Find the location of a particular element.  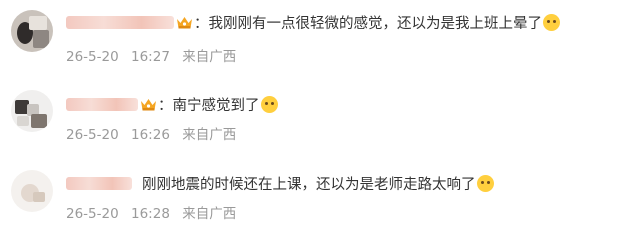

fearful-face-emoji is located at coordinates (485, 183).